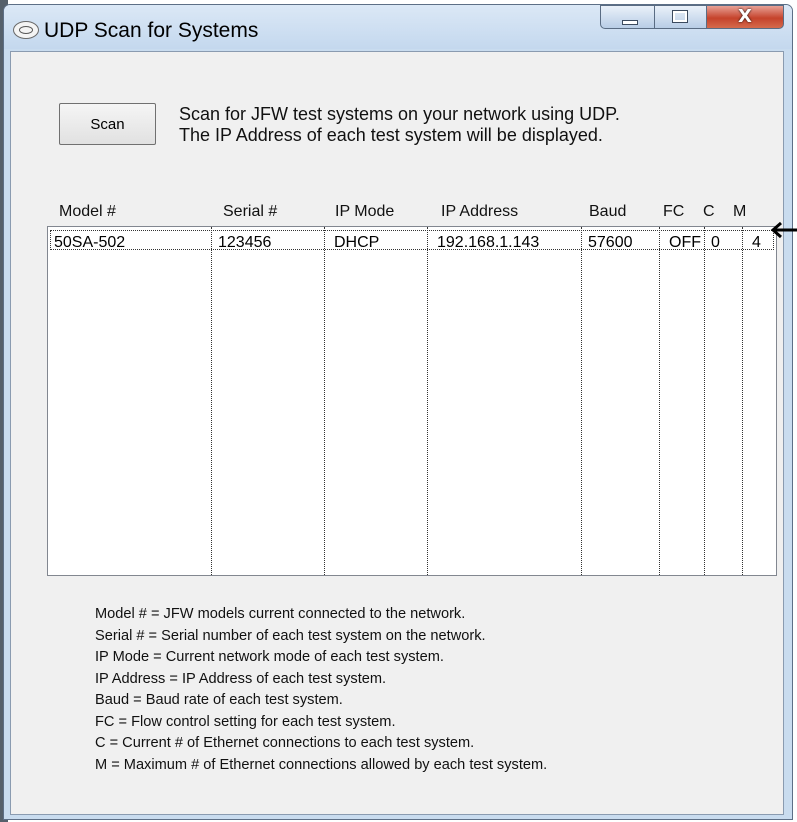  I want to click on close-icon: X, so click(745, 16).